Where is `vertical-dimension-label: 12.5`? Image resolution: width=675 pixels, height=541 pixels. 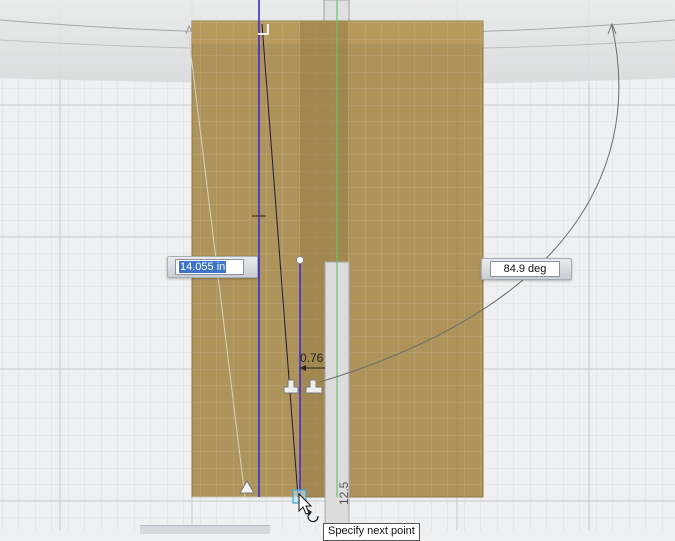 vertical-dimension-label: 12.5 is located at coordinates (344, 493).